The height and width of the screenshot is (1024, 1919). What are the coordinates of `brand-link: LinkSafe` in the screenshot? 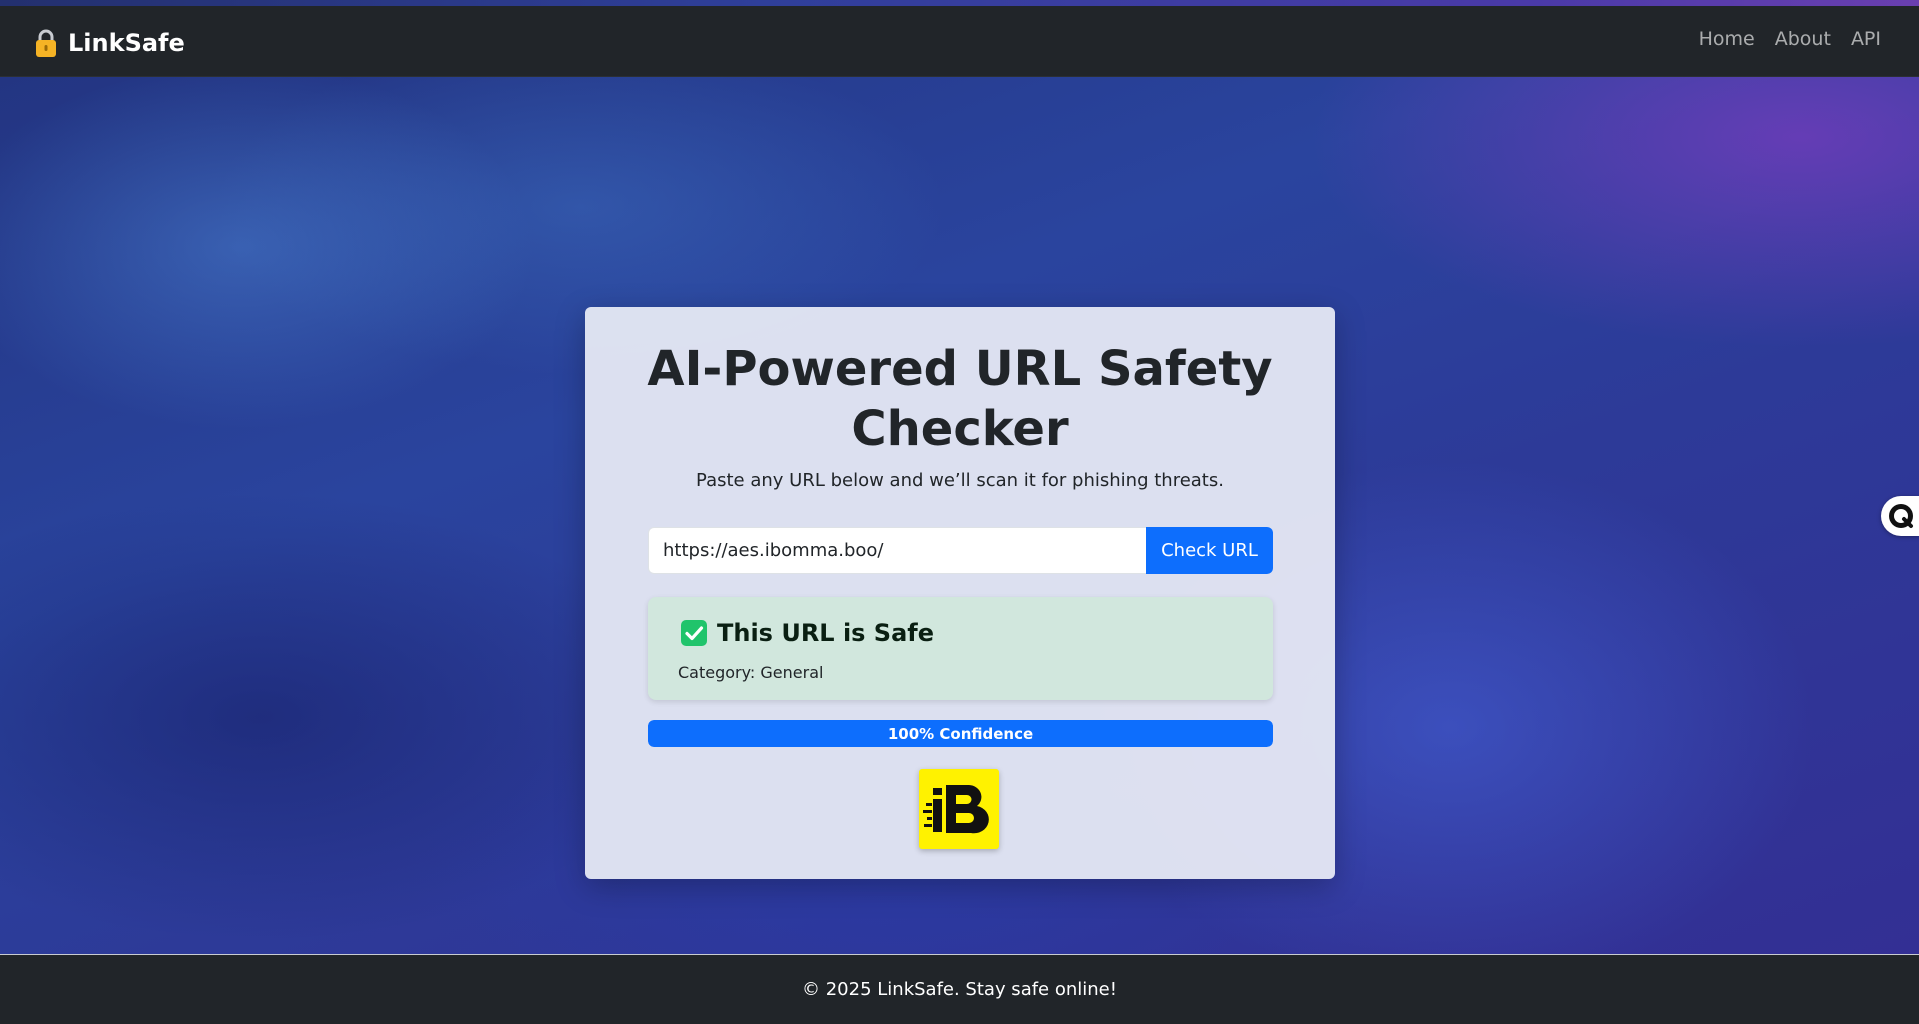 It's located at (109, 43).